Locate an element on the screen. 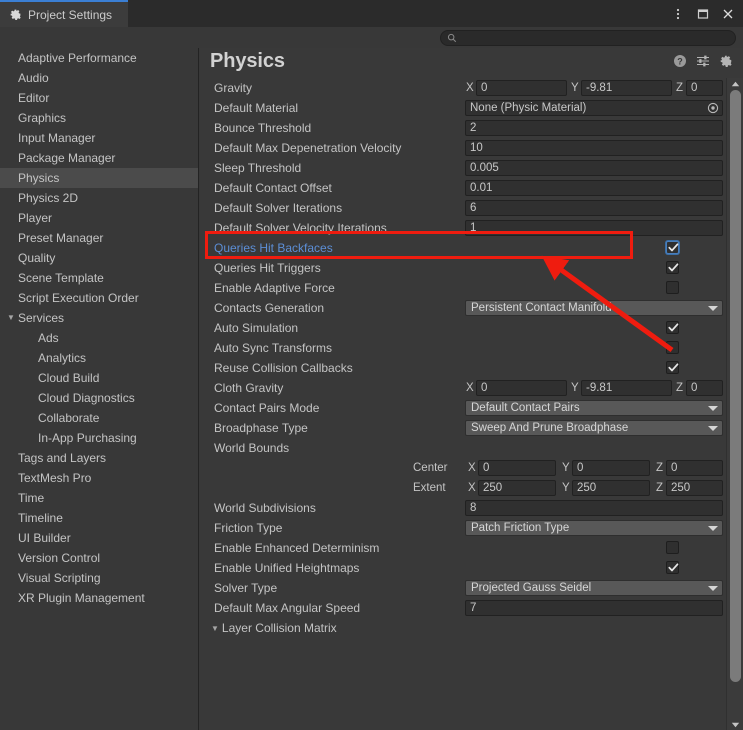  sleep-threshold-input: 0.005 is located at coordinates (594, 168).